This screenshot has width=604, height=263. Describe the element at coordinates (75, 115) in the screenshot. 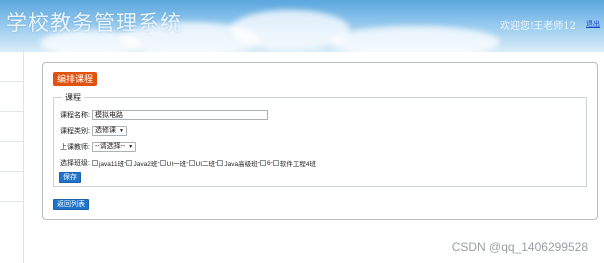

I see `course-name-label: 课程名称:` at that location.